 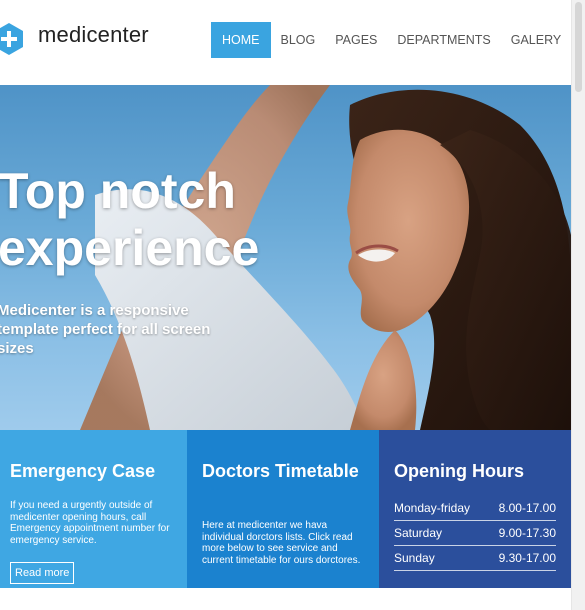 I want to click on hours-day: Monday-friday, so click(x=432, y=508).